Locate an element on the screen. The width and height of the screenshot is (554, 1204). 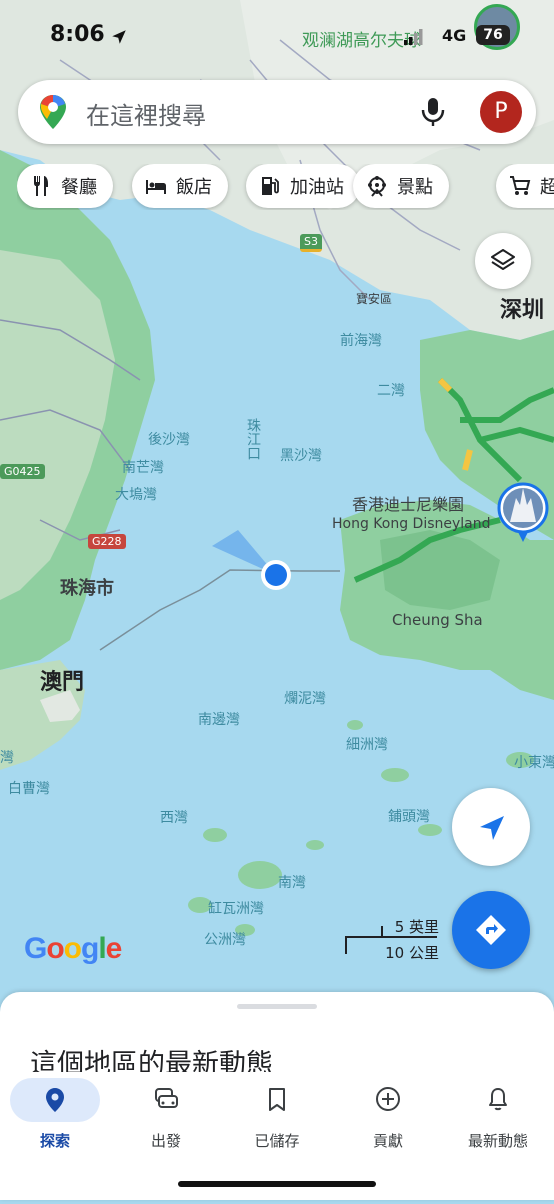
chip-shopping: 超 is located at coordinates (525, 186).